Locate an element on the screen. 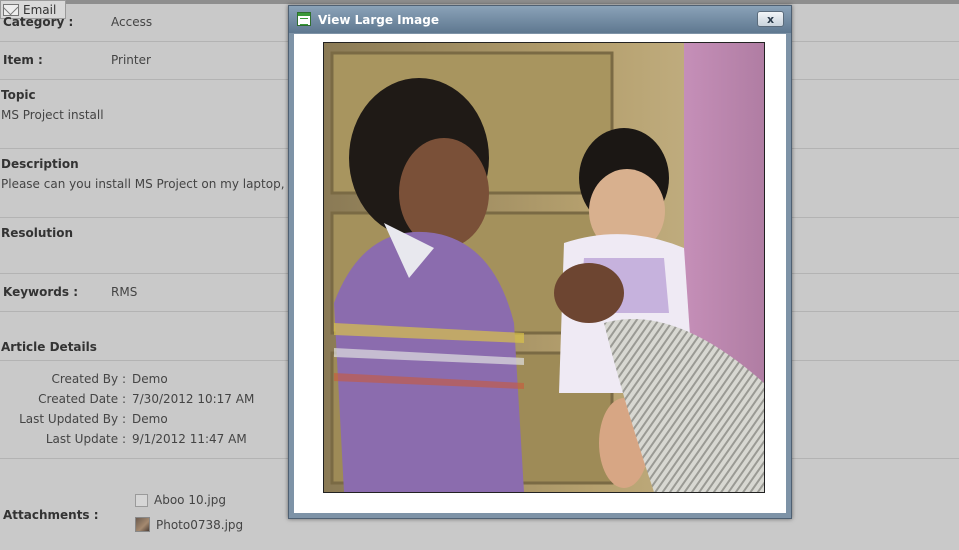 The image size is (959, 550). description-label: Description is located at coordinates (40, 164).